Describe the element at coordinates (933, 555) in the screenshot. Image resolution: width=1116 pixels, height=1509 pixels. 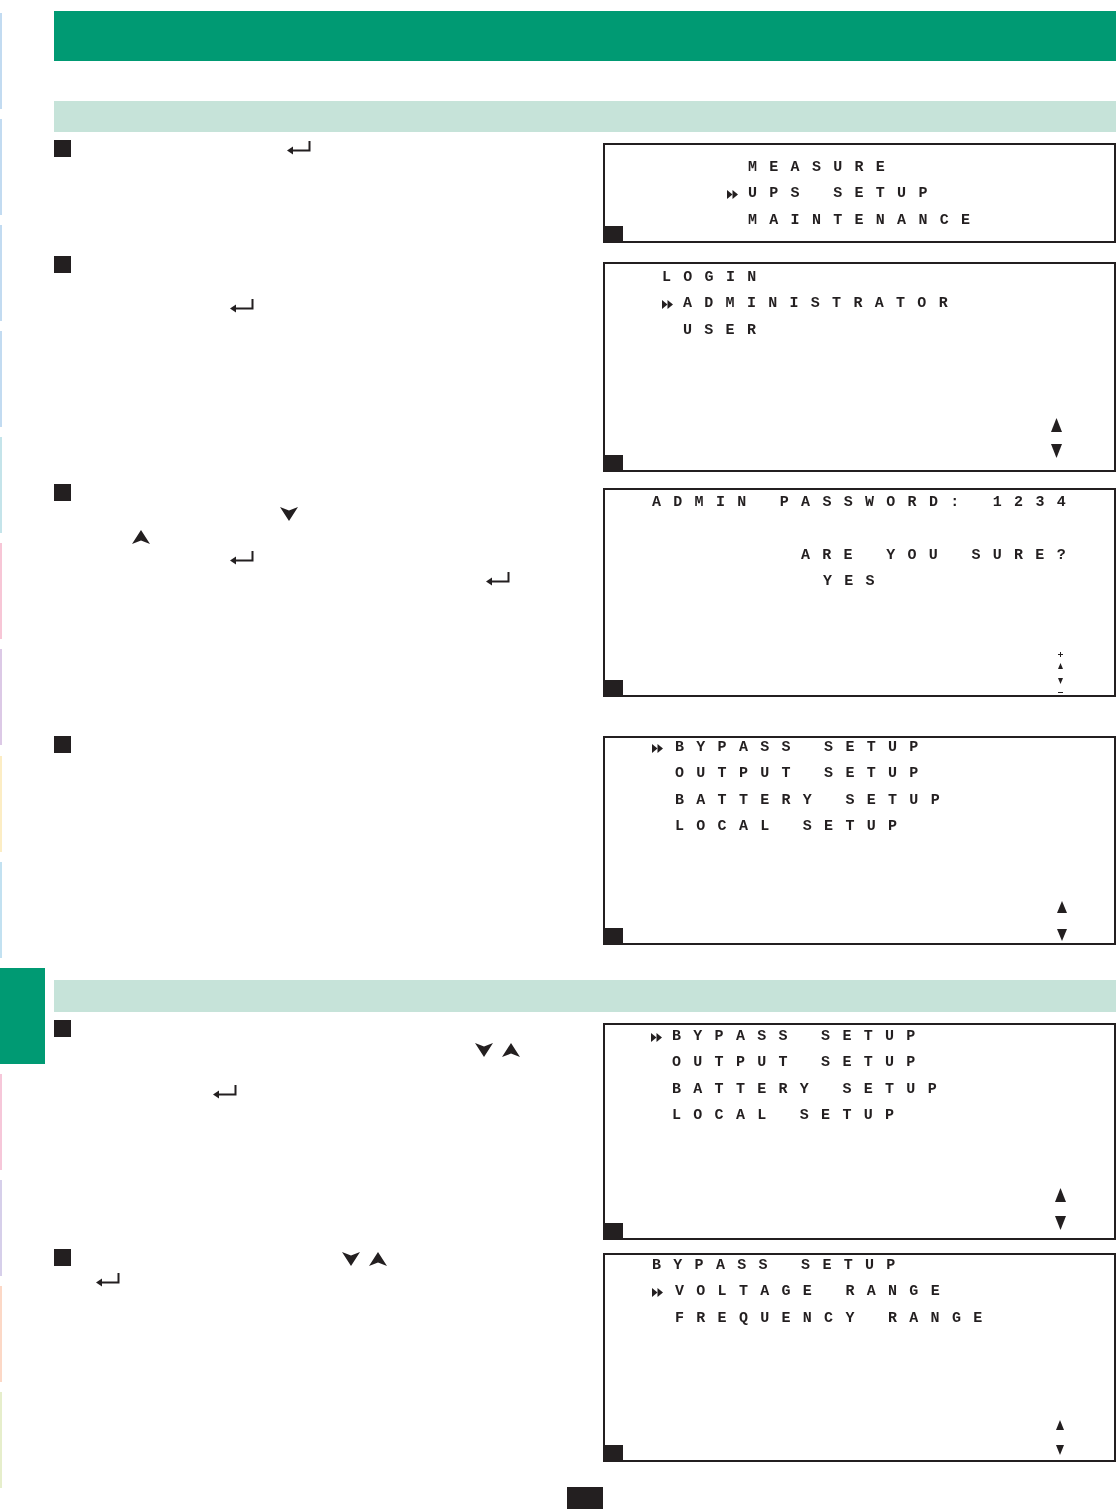
I see `prompt-text: ARE YOU SURE?` at that location.